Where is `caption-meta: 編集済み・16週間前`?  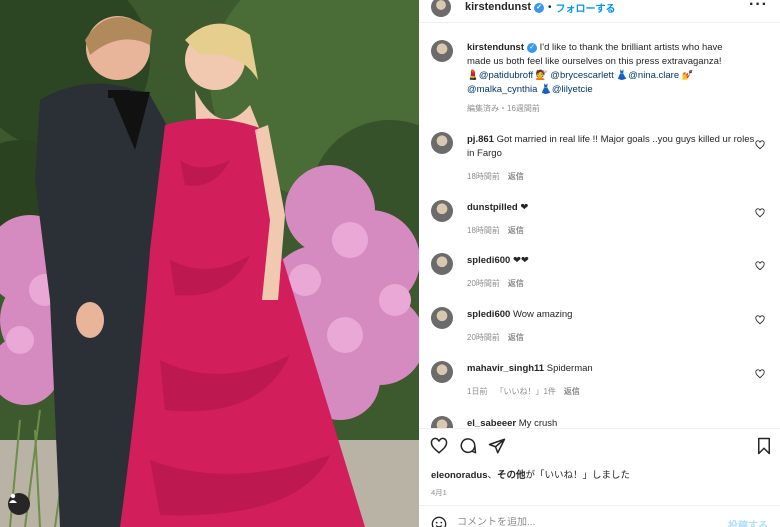 caption-meta: 編集済み・16週間前 is located at coordinates (503, 108).